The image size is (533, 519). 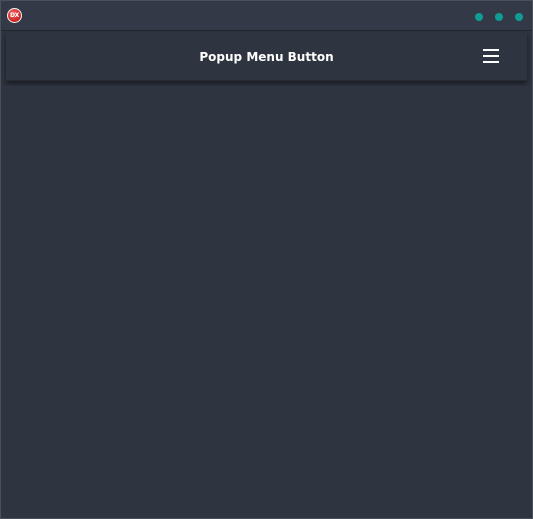 I want to click on popup-menu-button, so click(x=491, y=56).